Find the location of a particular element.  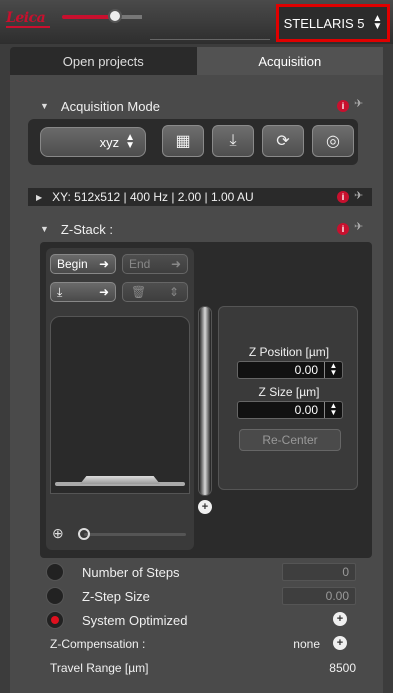

tab-bar: Open projects Acquisition is located at coordinates (196, 61).